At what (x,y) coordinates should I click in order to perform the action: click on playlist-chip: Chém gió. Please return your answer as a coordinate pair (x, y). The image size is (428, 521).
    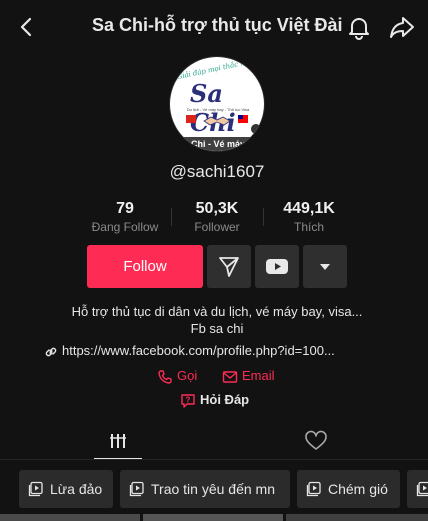
    Looking at the image, I should click on (348, 489).